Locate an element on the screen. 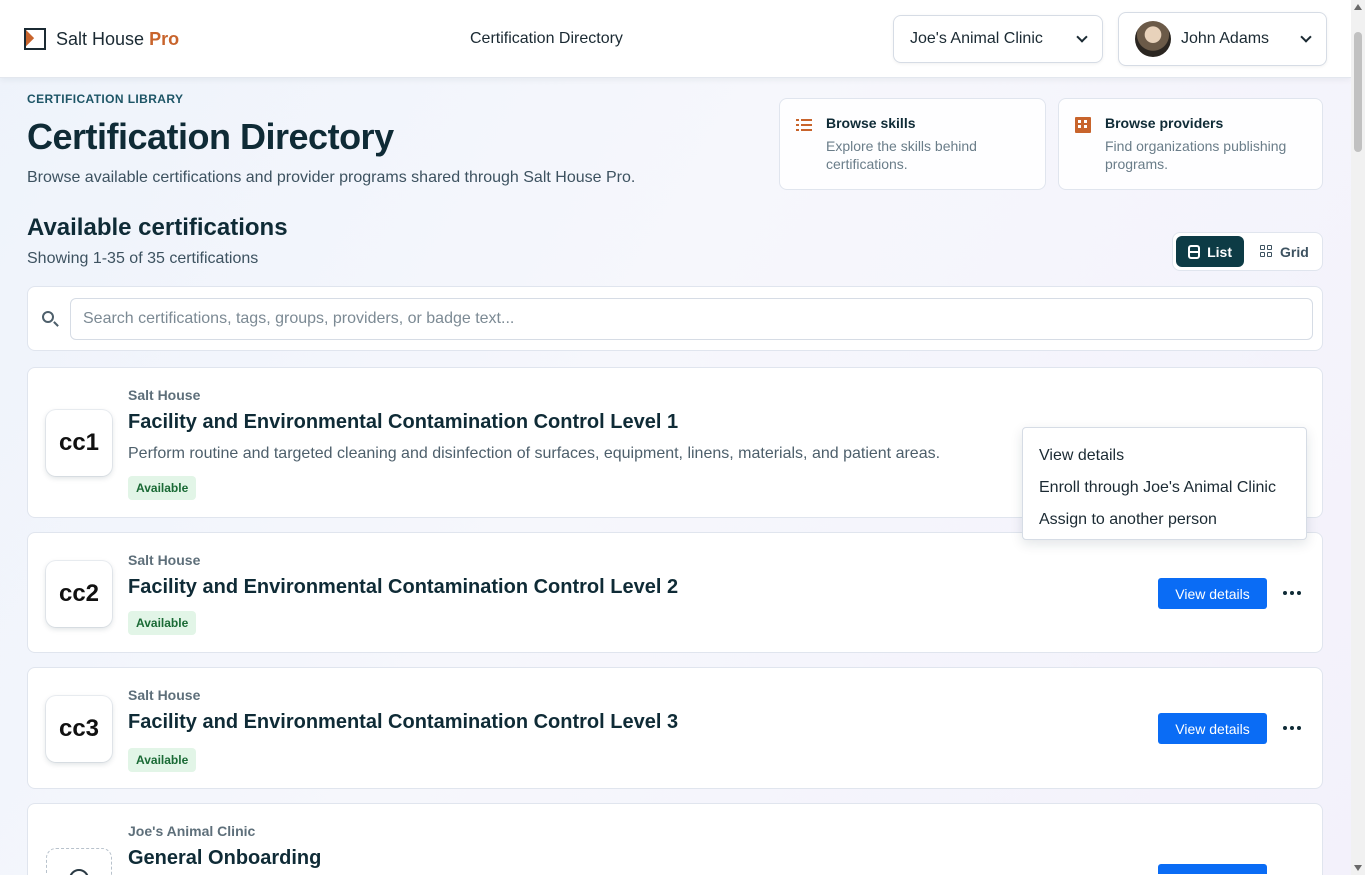 Image resolution: width=1365 pixels, height=875 pixels. scroll-thumb is located at coordinates (1358, 92).